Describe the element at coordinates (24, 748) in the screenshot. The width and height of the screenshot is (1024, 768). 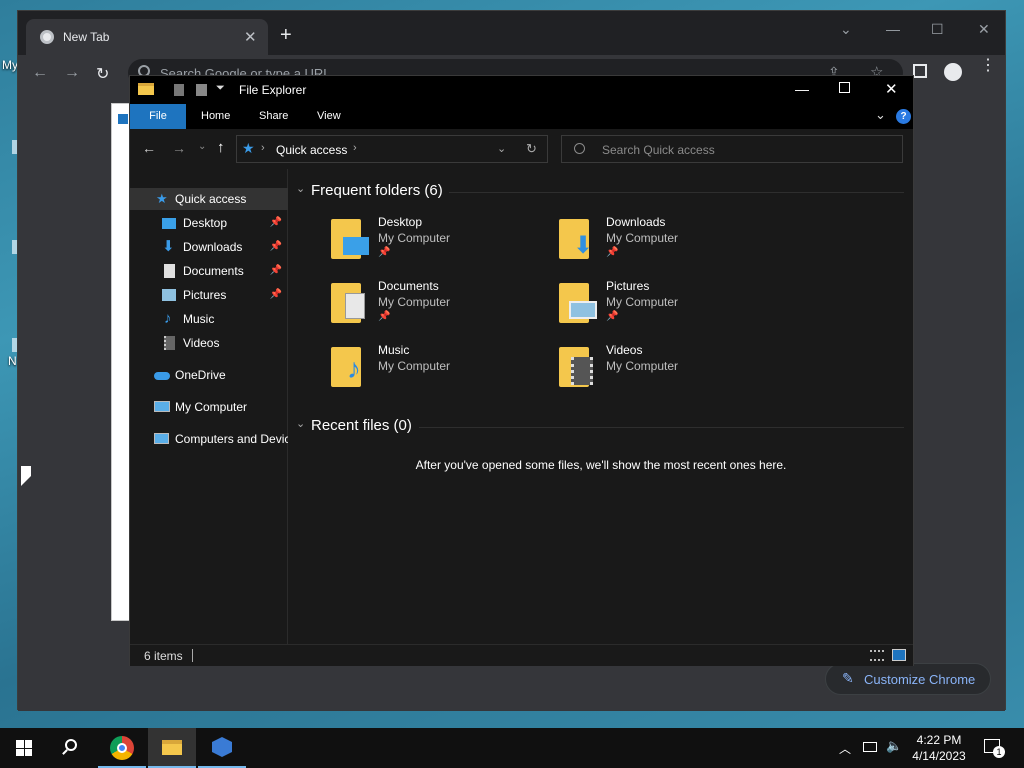
I see `start-button` at that location.